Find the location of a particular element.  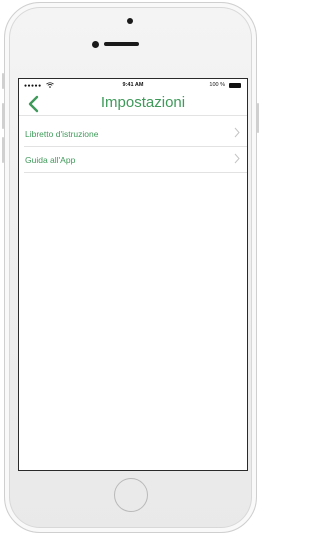

battery-percentage: 100 % is located at coordinates (217, 85).